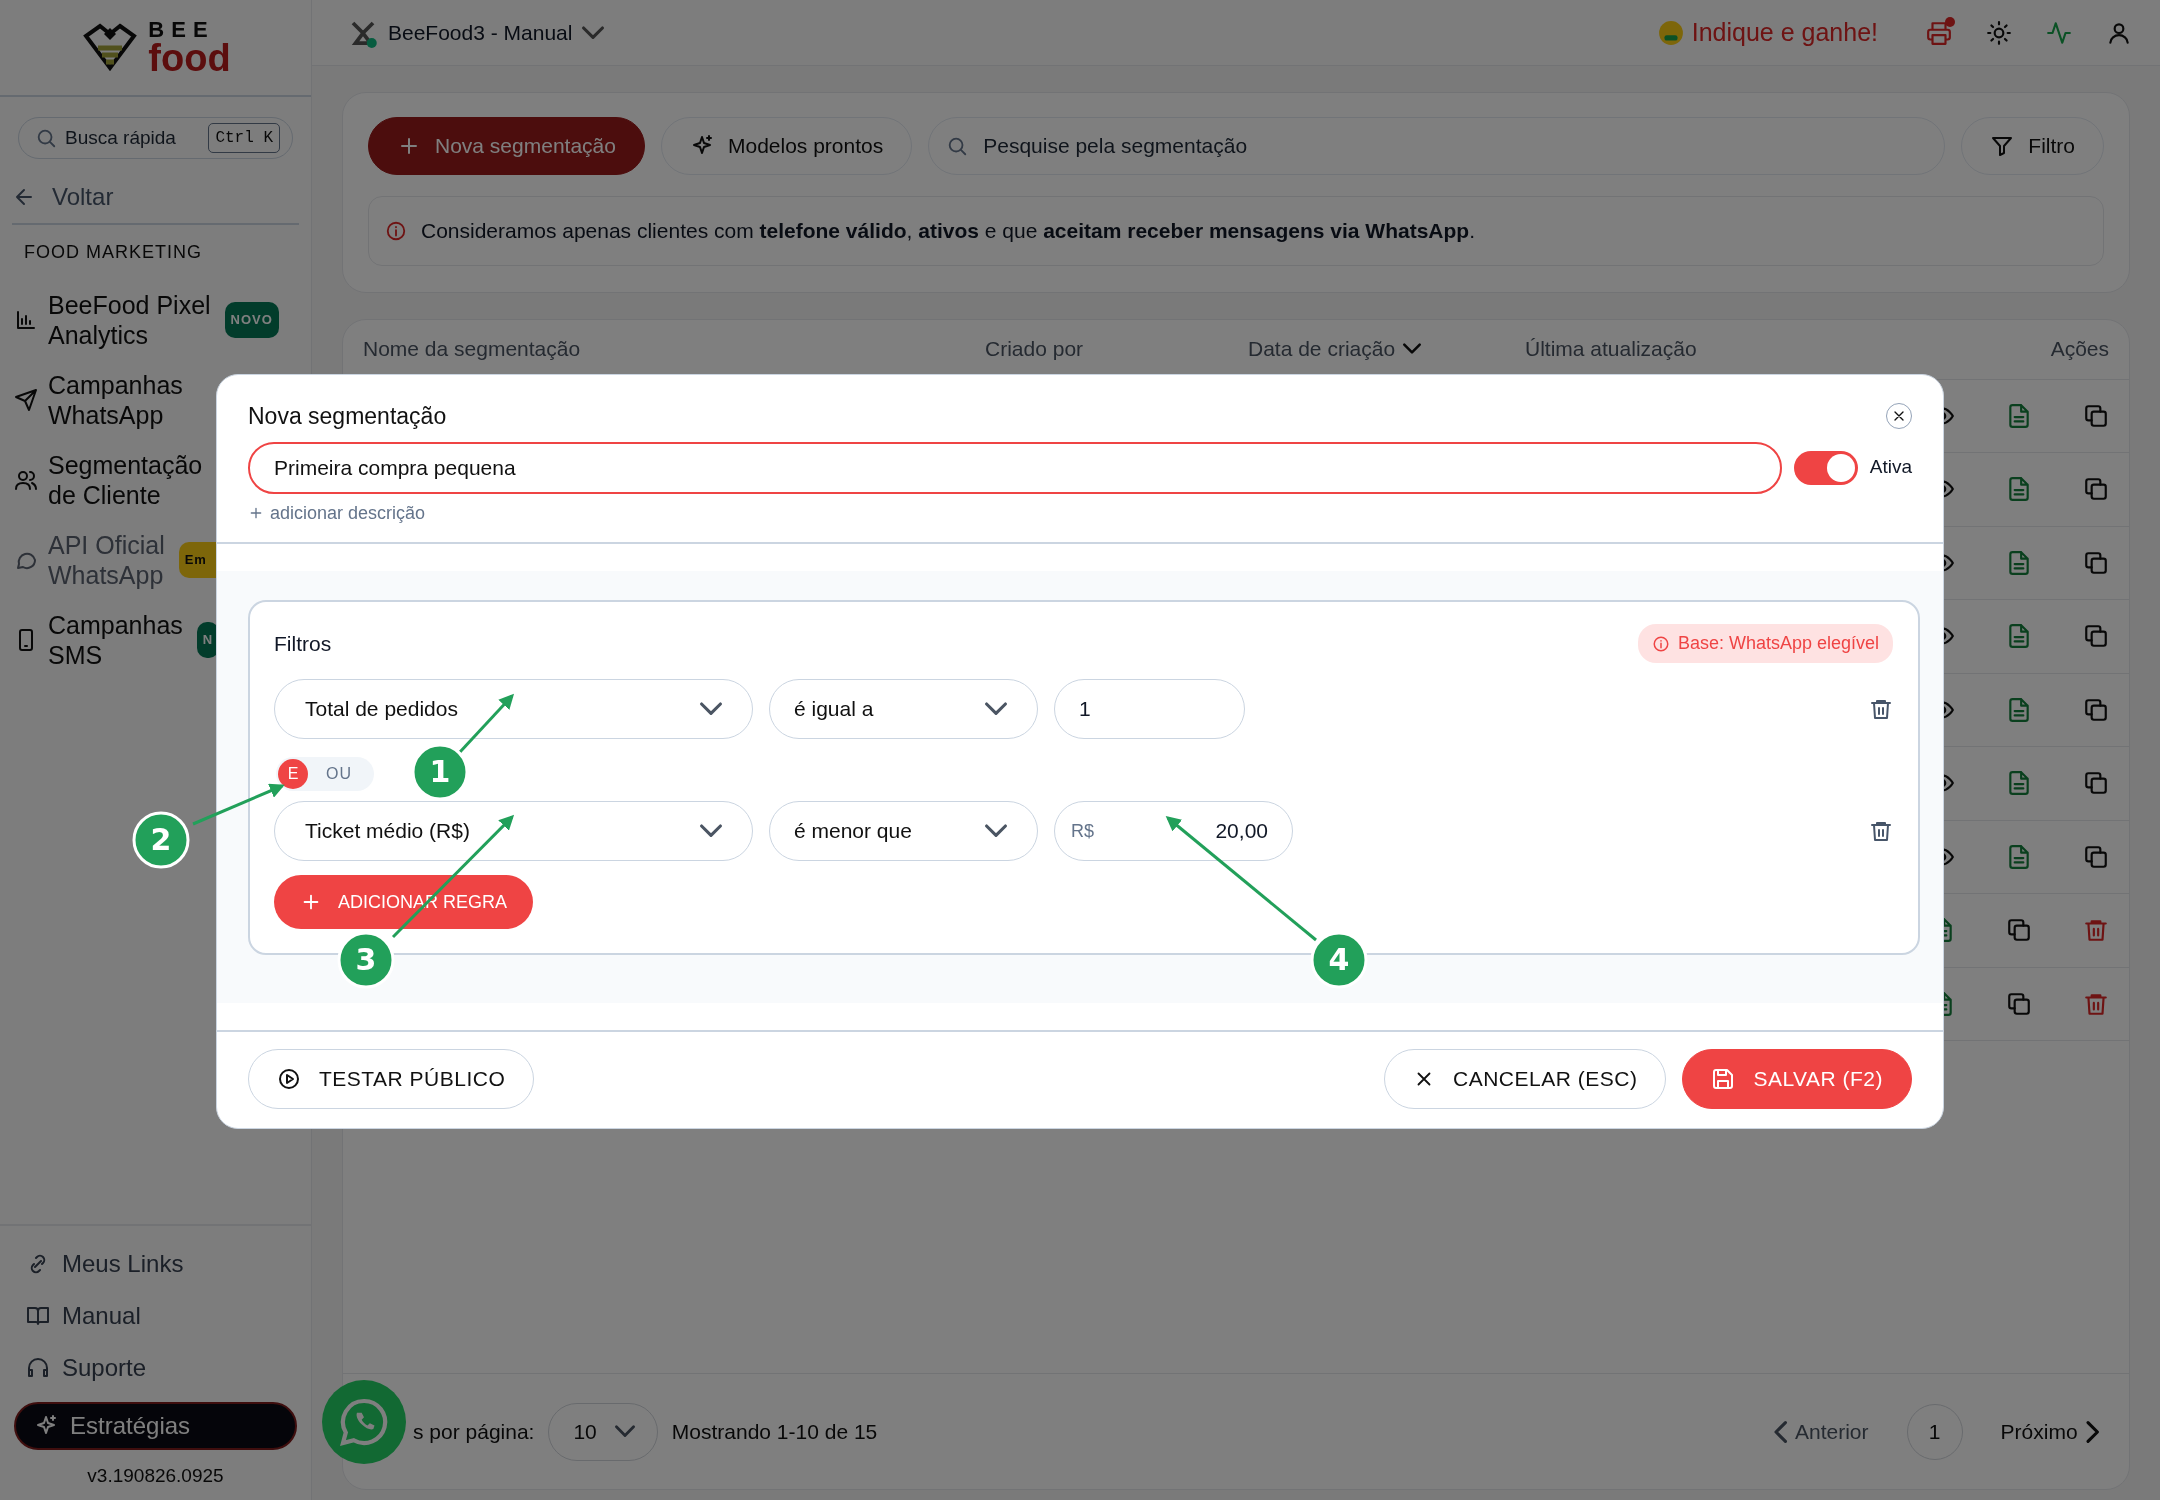 Image resolution: width=2160 pixels, height=1500 pixels. I want to click on sun-icon, so click(1999, 32).